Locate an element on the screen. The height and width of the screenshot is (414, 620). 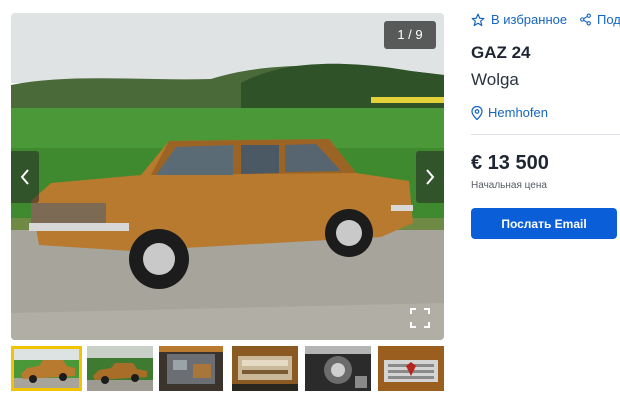
thumbnail-strip is located at coordinates (227, 370).